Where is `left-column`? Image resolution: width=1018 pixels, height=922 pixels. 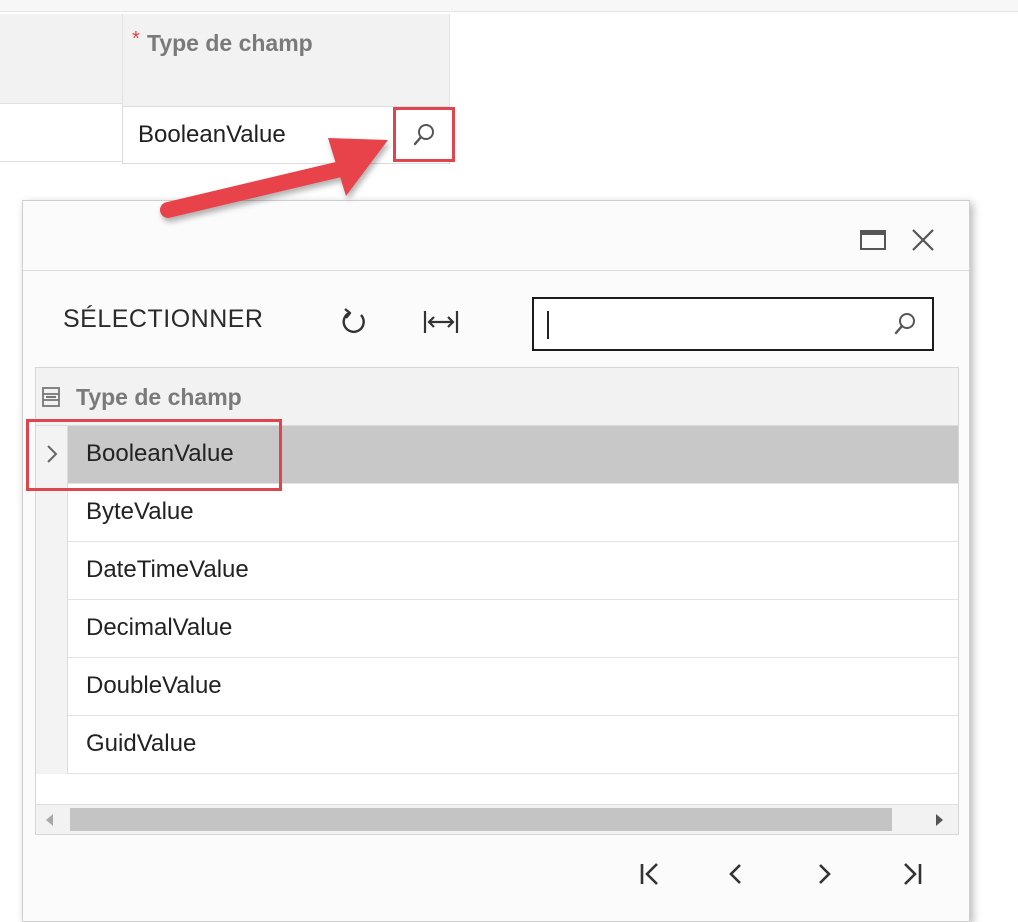
left-column is located at coordinates (61, 89).